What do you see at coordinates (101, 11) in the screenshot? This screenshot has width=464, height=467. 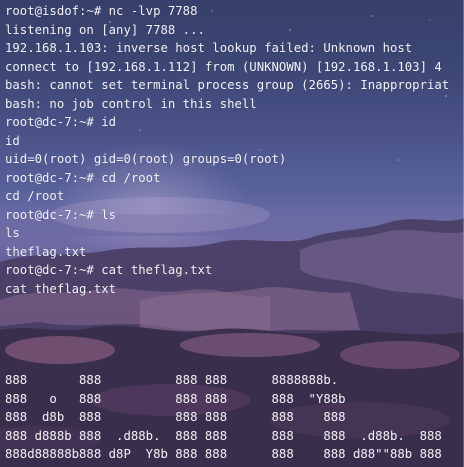 I see `terminal-line: root@isdof:~# nc -lvp 7788` at bounding box center [101, 11].